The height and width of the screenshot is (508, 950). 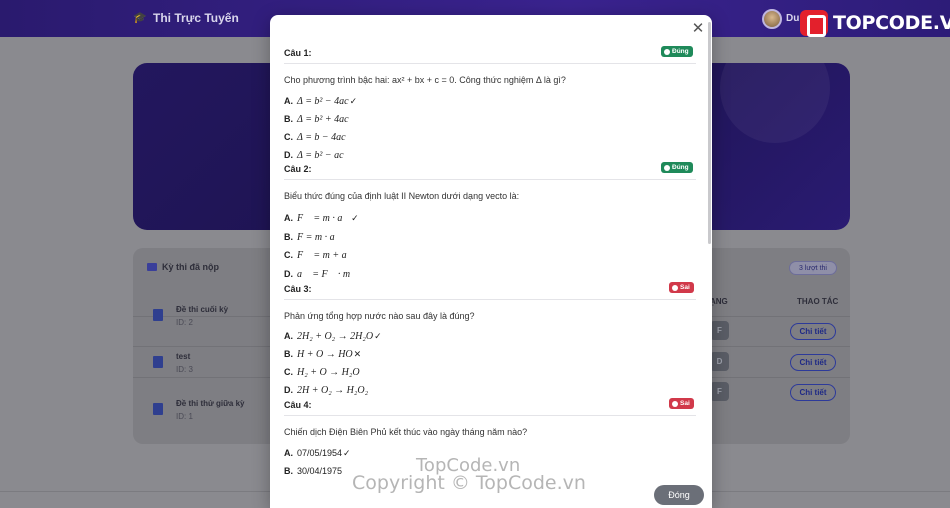 I want to click on brand-title: Thi Trực Tuyến, so click(x=196, y=18).